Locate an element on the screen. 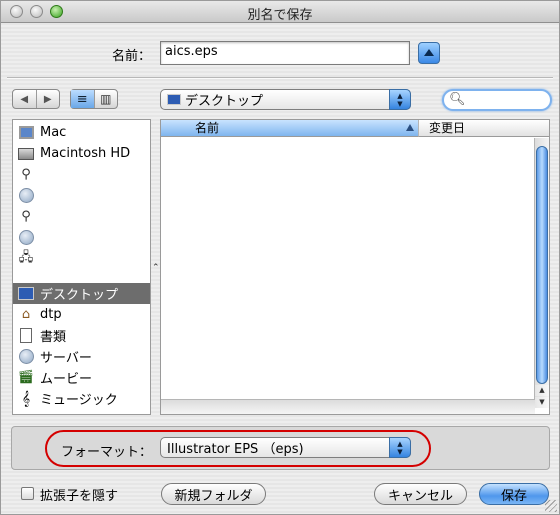  hard-disk-icon is located at coordinates (26, 153).